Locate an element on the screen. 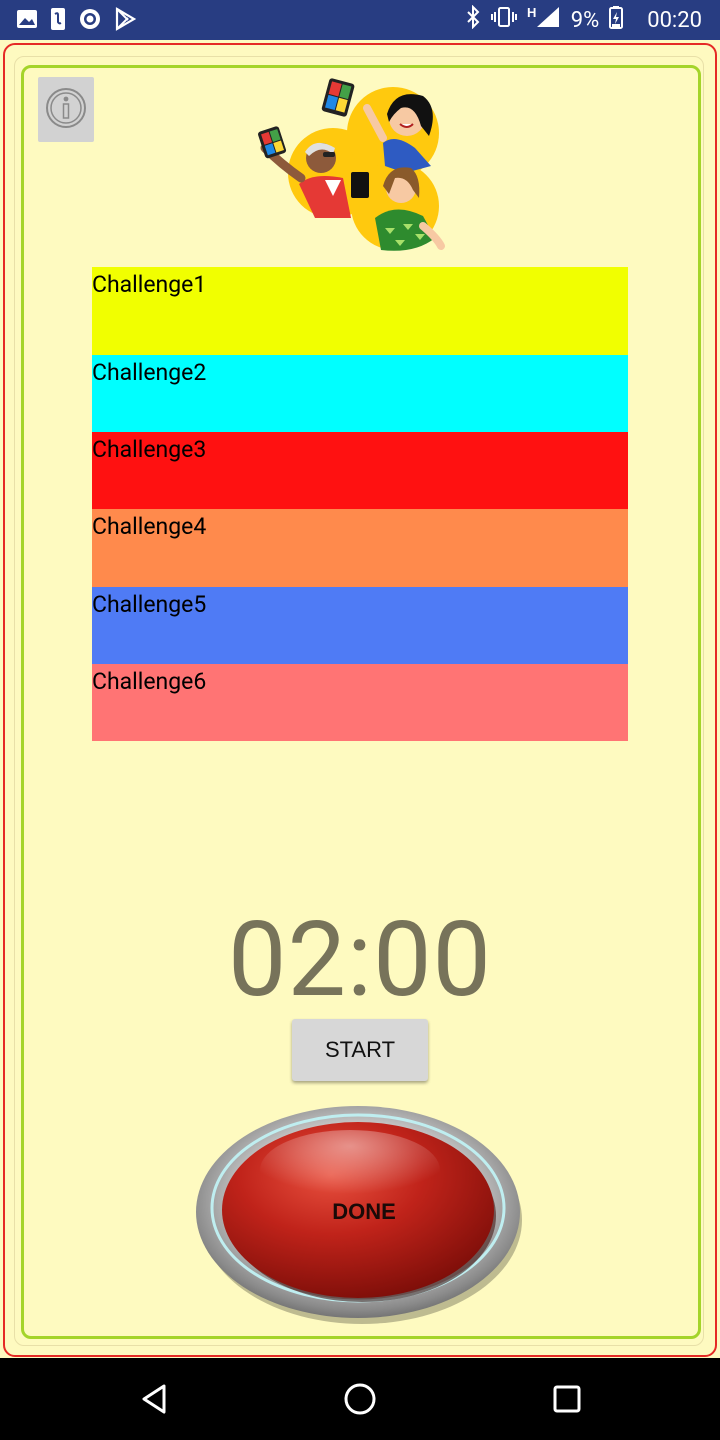 Image resolution: width=720 pixels, height=1440 pixels. phone-icon is located at coordinates (58, 21).